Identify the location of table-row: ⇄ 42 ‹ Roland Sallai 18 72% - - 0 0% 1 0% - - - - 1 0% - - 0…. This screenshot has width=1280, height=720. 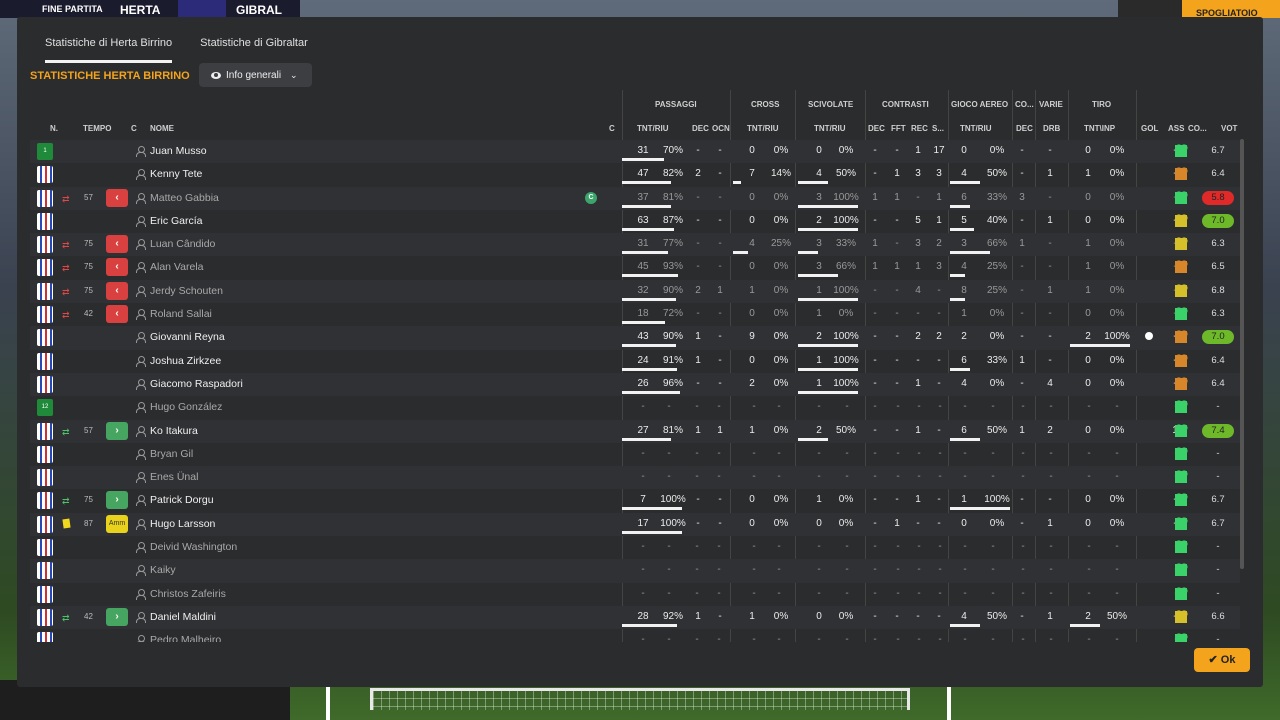
(635, 314).